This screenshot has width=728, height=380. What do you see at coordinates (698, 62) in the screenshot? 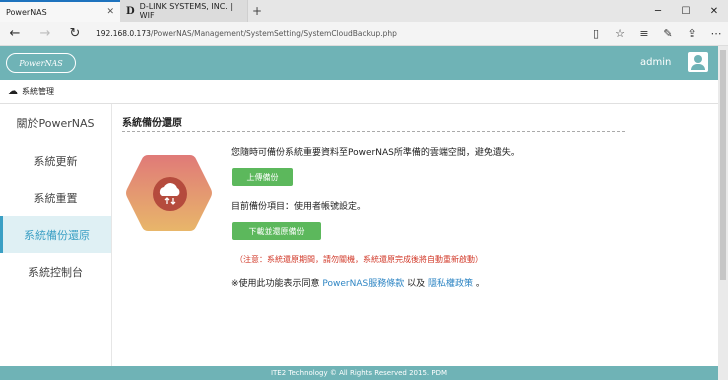
I see `avatar-icon` at bounding box center [698, 62].